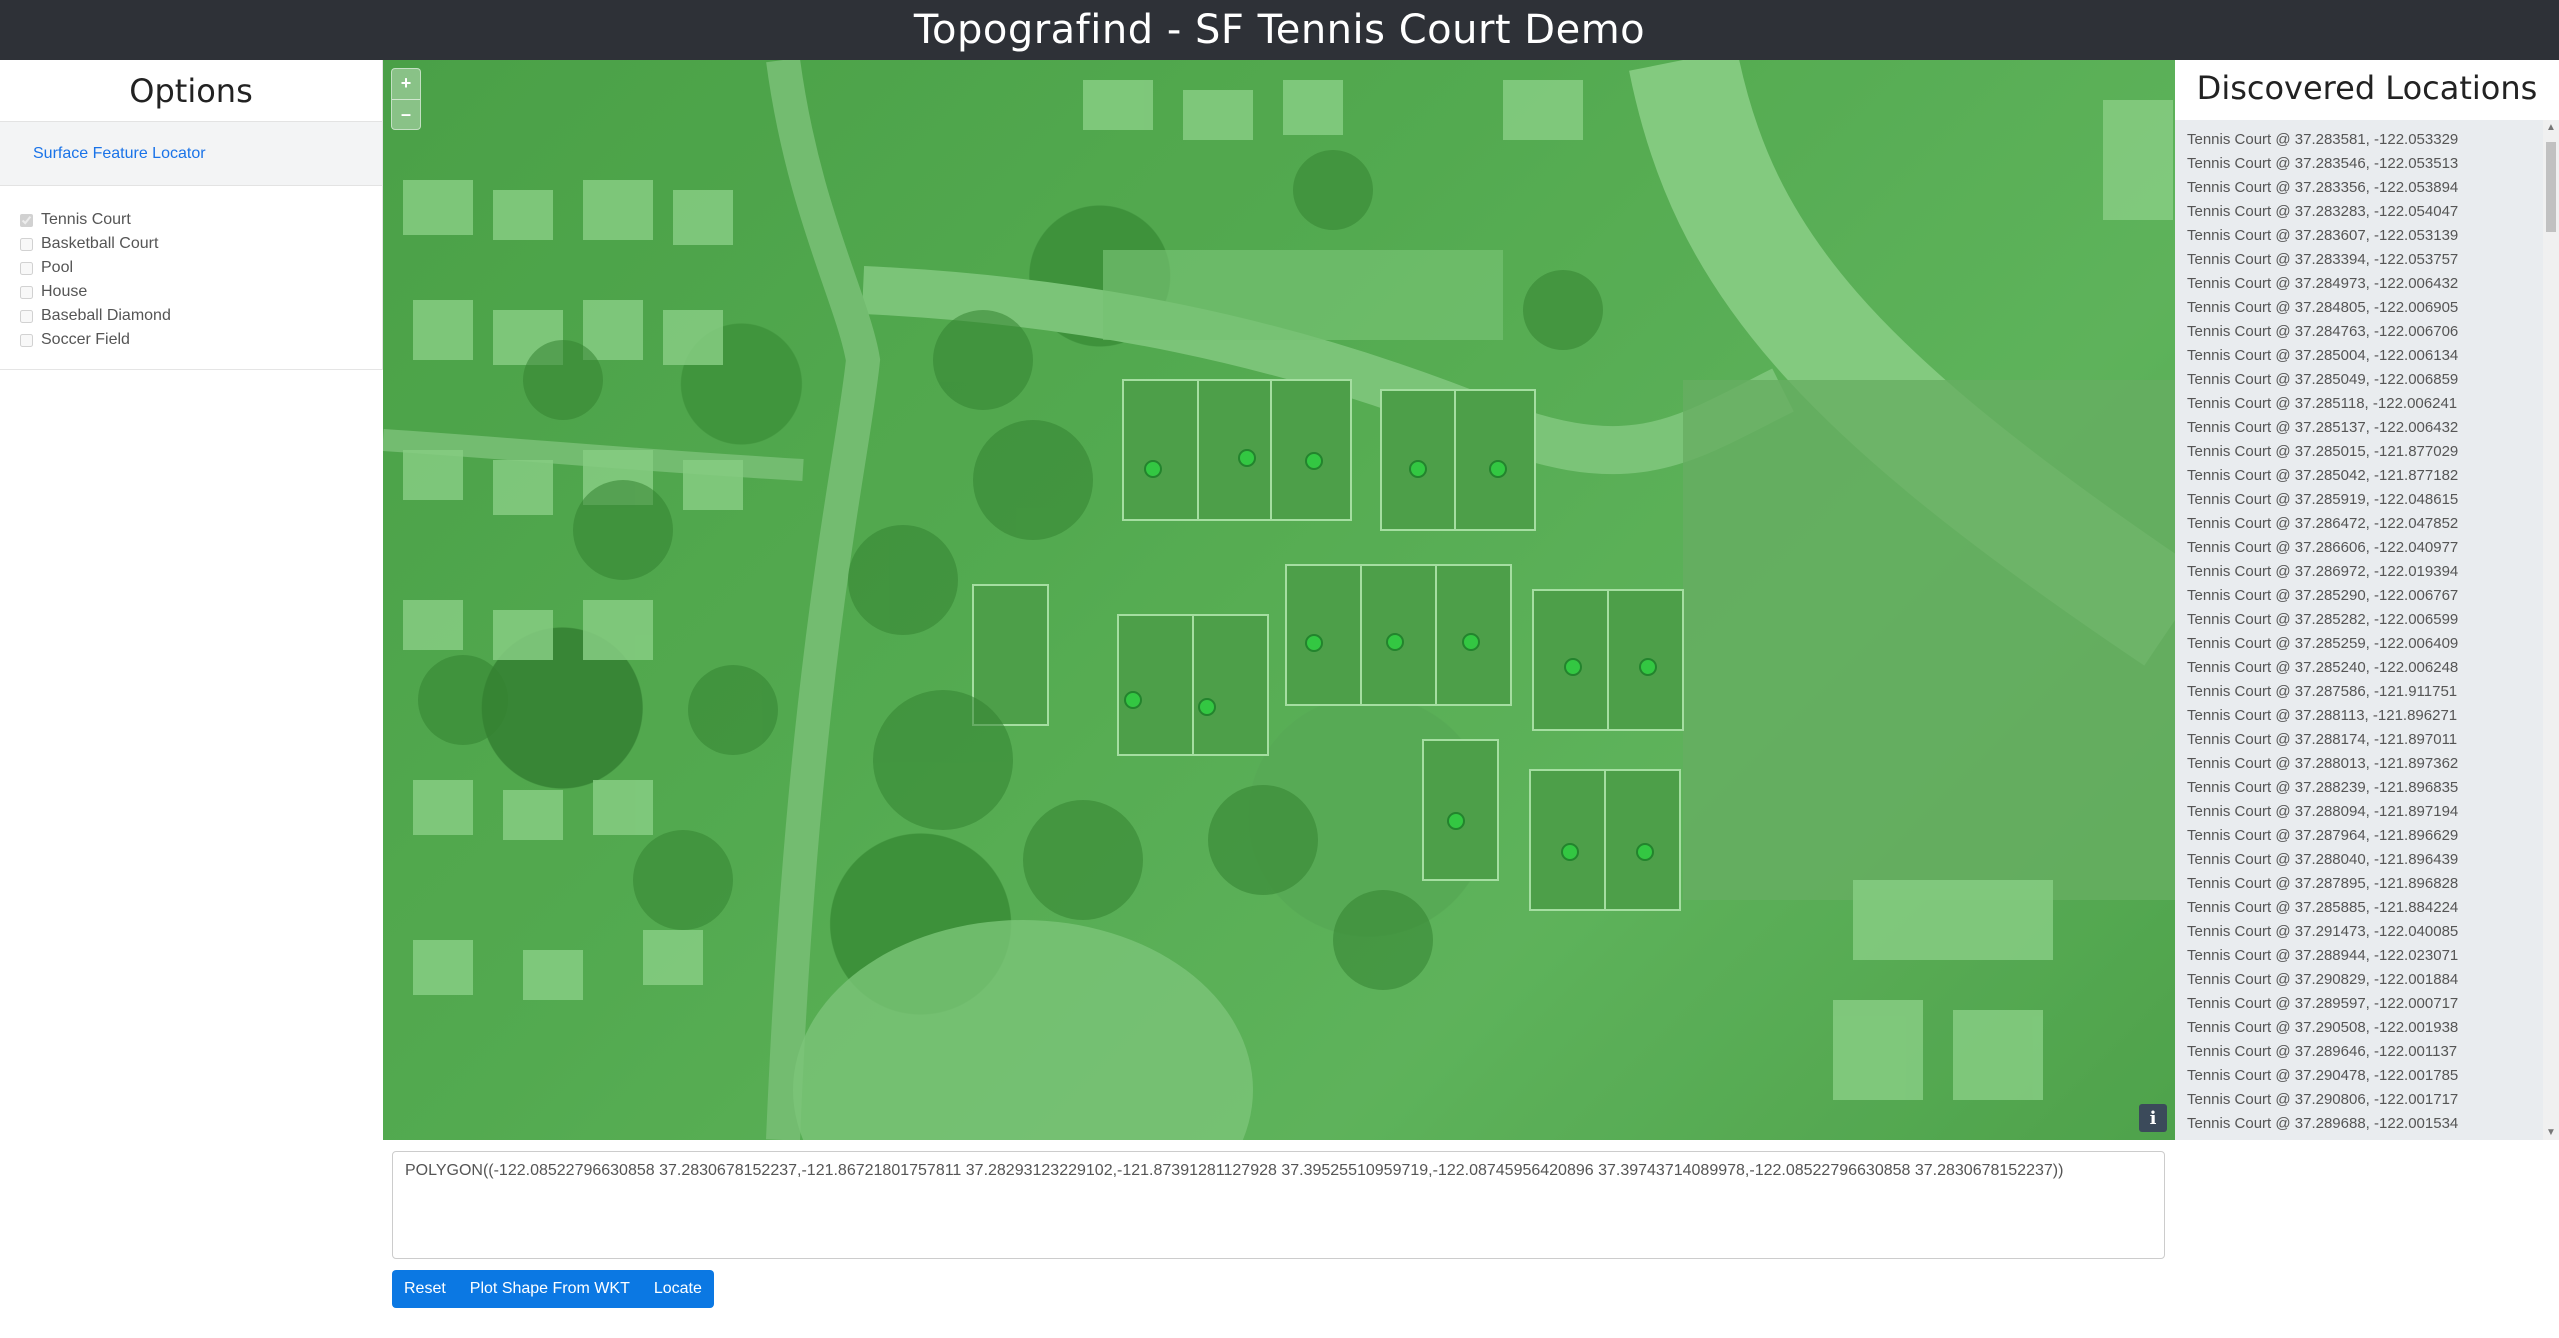 This screenshot has width=2559, height=1338. Describe the element at coordinates (2373, 740) in the screenshot. I see `location-list-item: Tennis Court @ 37.288174, -121.897011` at that location.